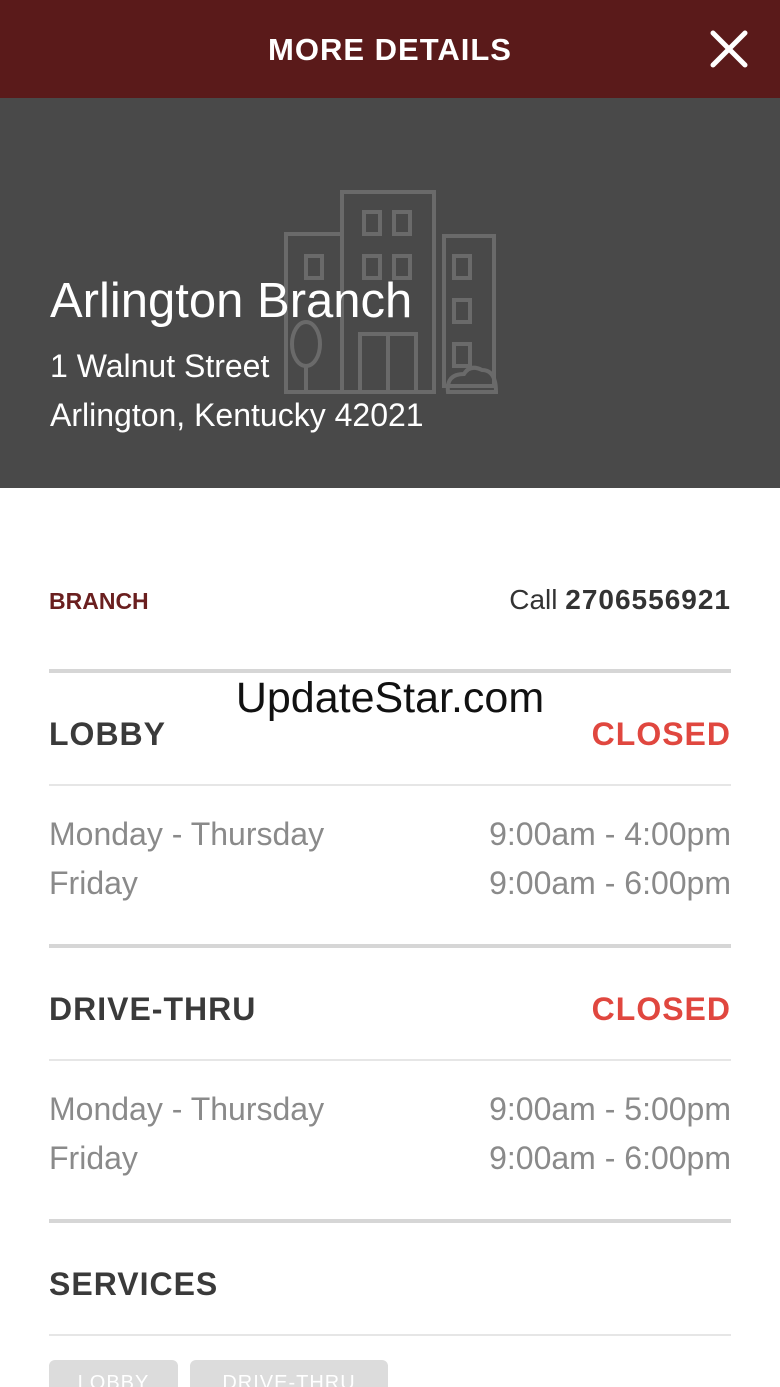 The height and width of the screenshot is (1387, 780). I want to click on call-link: Call 2706556921, so click(620, 600).